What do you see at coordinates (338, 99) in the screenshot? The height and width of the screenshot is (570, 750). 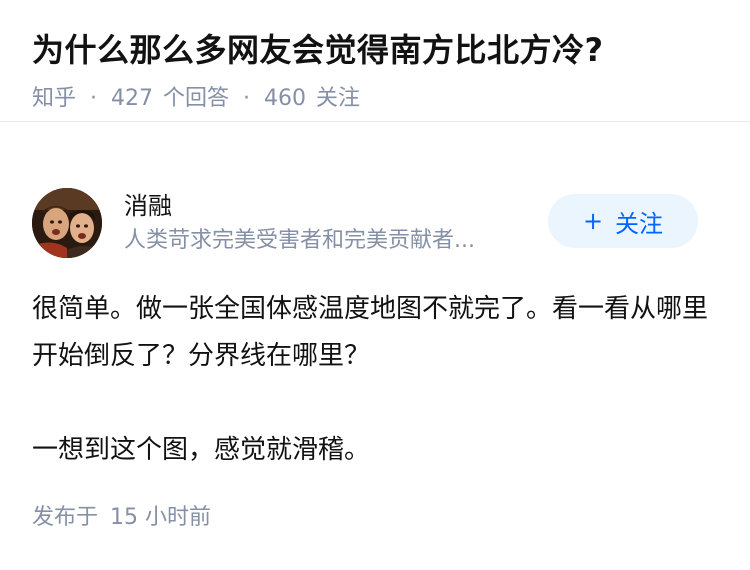 I see `followers-label: 关注` at bounding box center [338, 99].